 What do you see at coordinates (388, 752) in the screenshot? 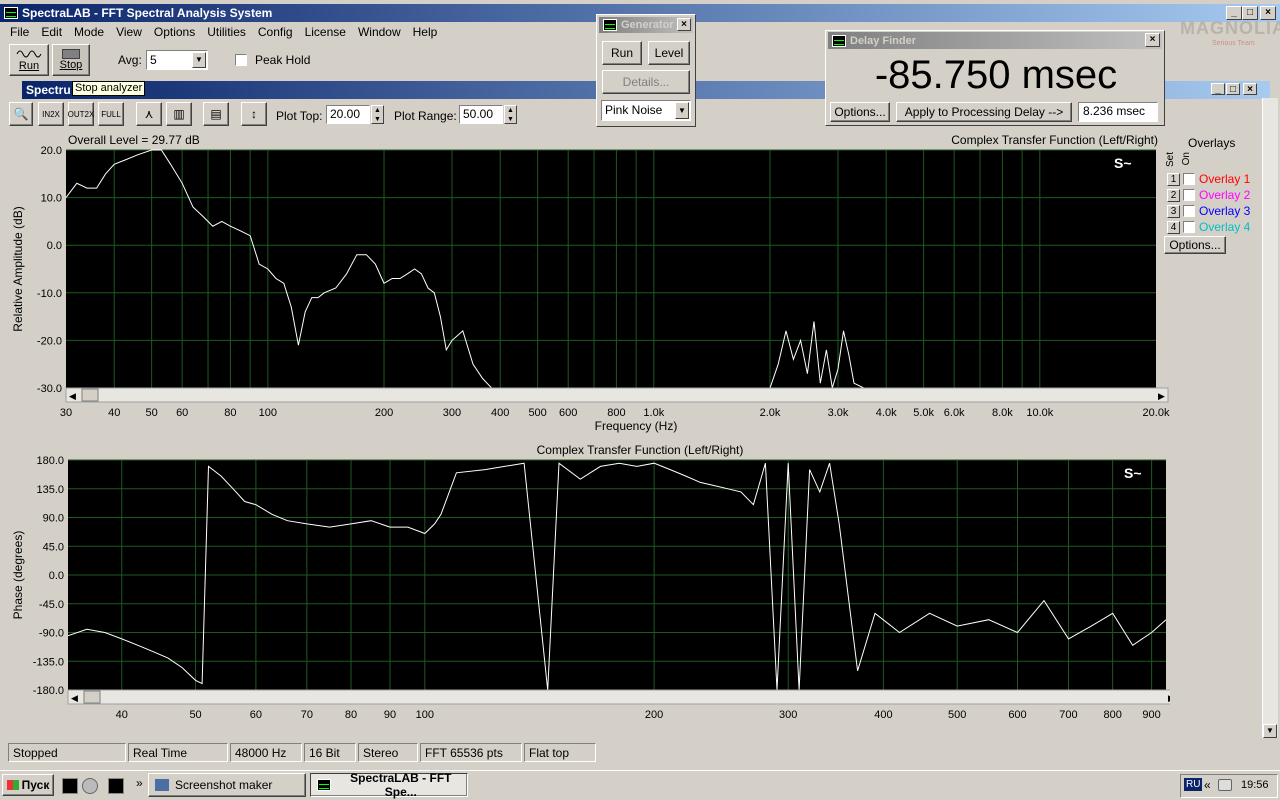
I see `status-channels: Stereo` at bounding box center [388, 752].